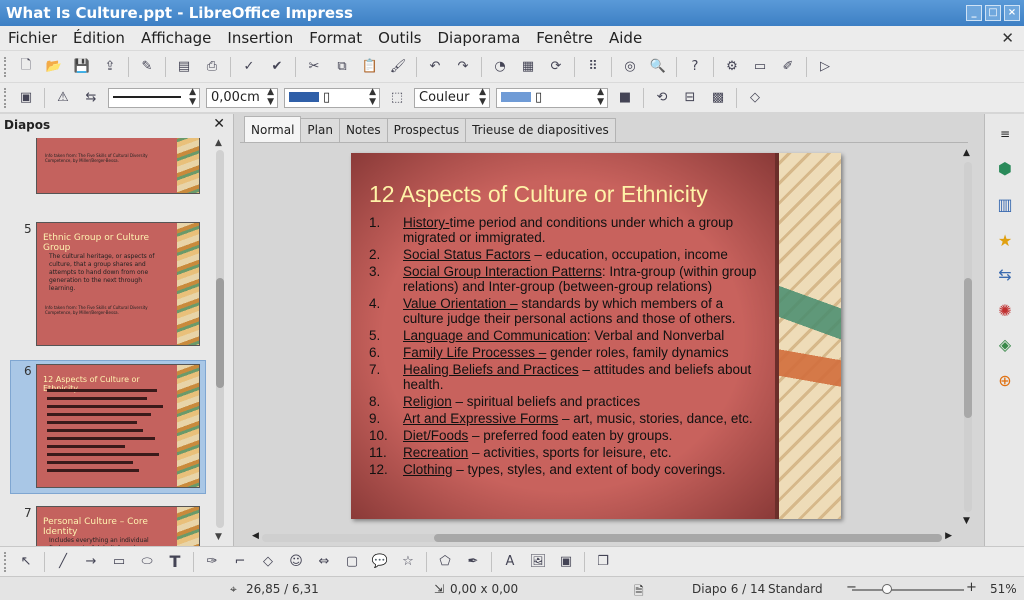 This screenshot has width=1024, height=600. What do you see at coordinates (658, 67) in the screenshot?
I see `zoom-icon: 🔍` at bounding box center [658, 67].